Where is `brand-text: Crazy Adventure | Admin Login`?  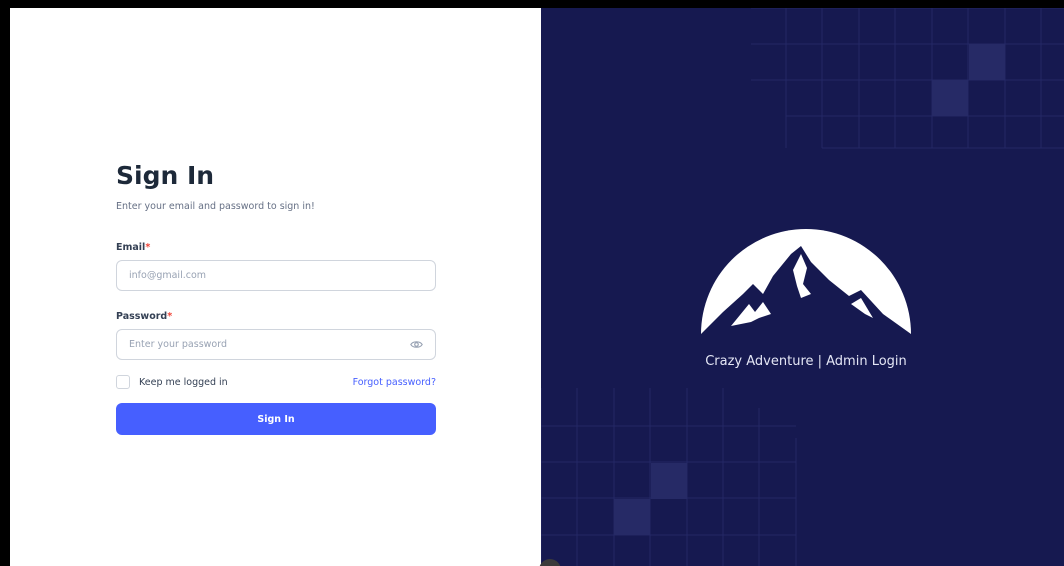 brand-text: Crazy Adventure | Admin Login is located at coordinates (806, 361).